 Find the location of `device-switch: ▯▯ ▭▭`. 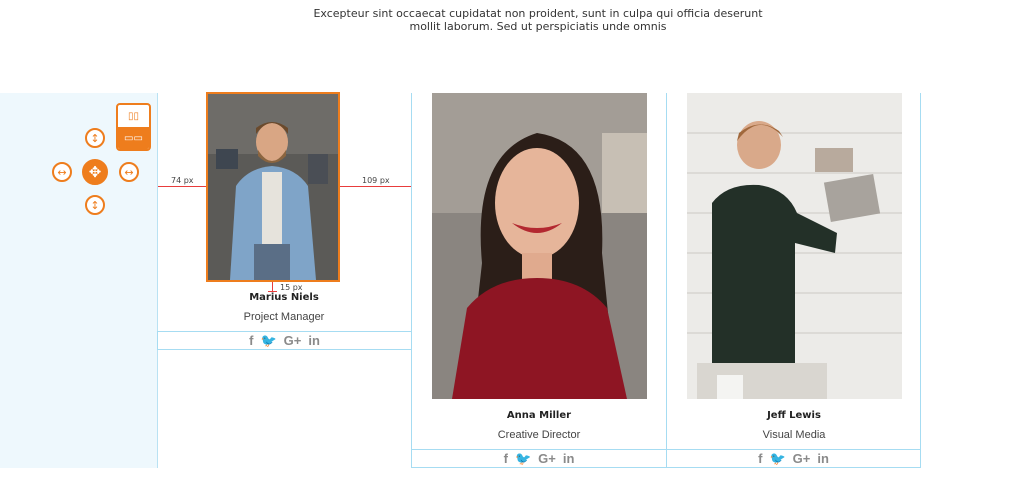

device-switch: ▯▯ ▭▭ is located at coordinates (133, 127).